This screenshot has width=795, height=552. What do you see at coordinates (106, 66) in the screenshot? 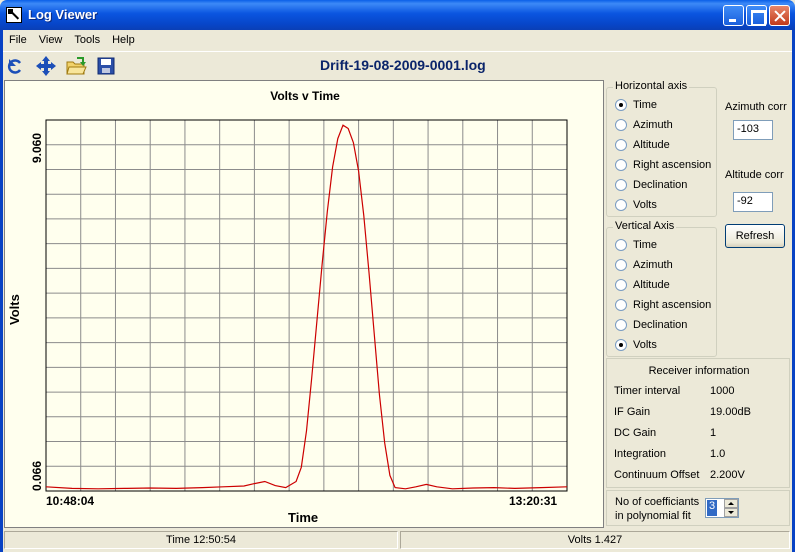
I see `save-icon` at bounding box center [106, 66].